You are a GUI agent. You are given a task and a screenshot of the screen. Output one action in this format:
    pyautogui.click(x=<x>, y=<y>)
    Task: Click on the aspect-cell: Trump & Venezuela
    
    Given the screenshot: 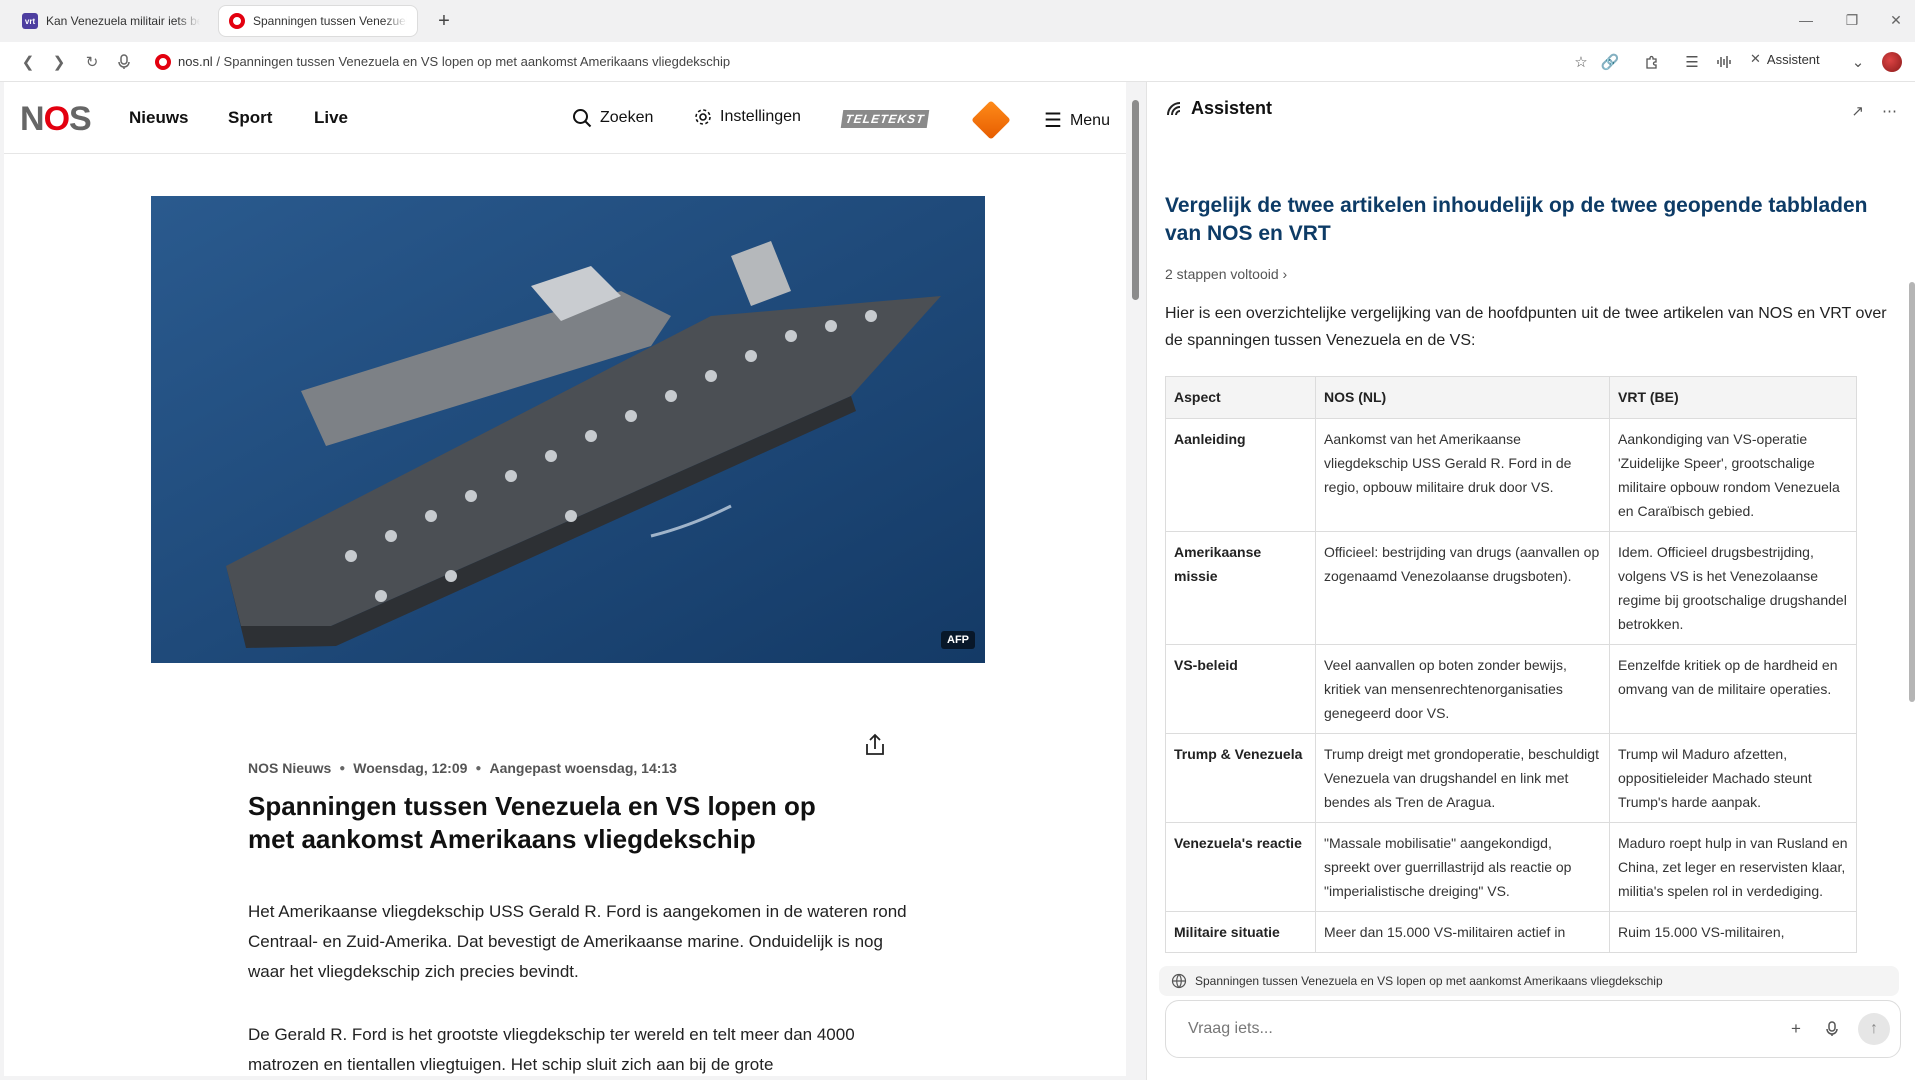 What is the action you would take?
    pyautogui.click(x=1240, y=778)
    